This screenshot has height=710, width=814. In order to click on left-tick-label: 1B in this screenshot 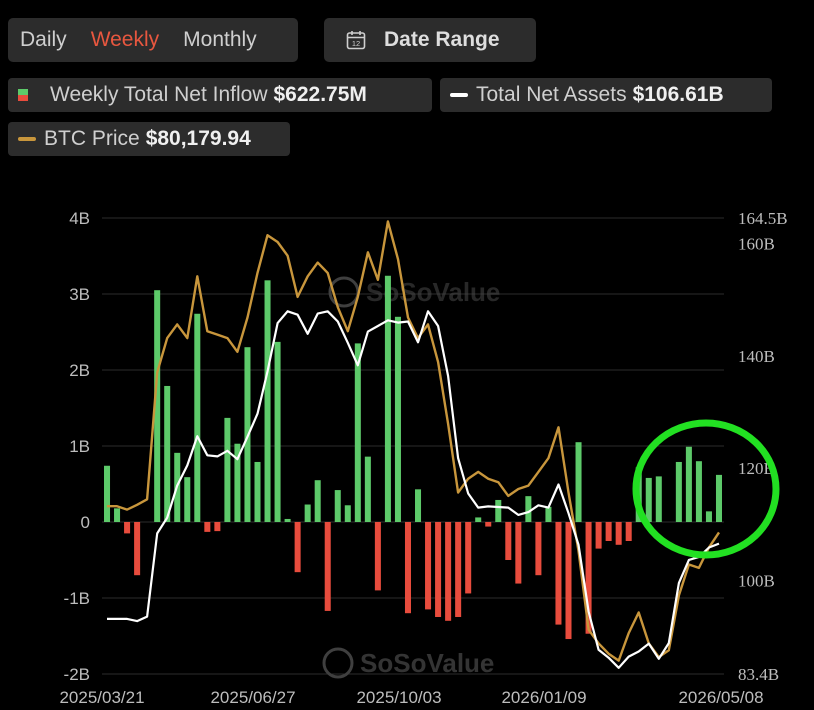, I will do `click(79, 446)`.